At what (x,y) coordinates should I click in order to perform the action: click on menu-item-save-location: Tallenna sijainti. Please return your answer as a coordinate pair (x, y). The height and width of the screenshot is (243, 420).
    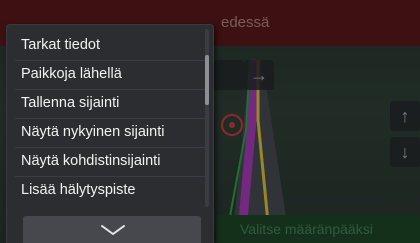
    Looking at the image, I should click on (106, 103).